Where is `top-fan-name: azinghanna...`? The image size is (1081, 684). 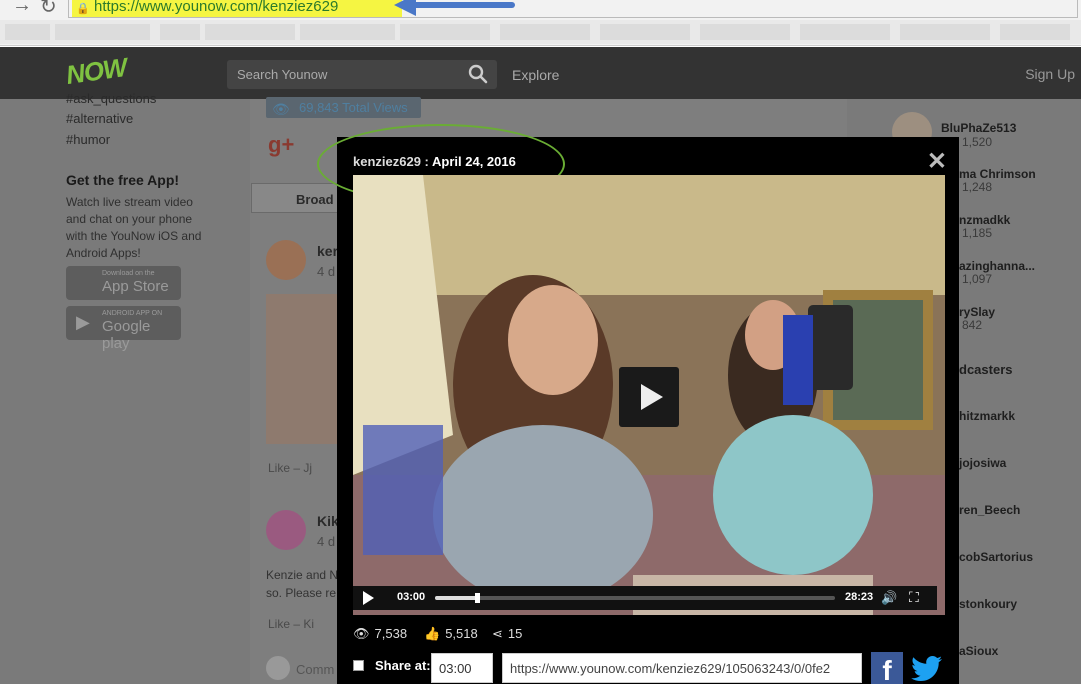 top-fan-name: azinghanna... is located at coordinates (997, 266).